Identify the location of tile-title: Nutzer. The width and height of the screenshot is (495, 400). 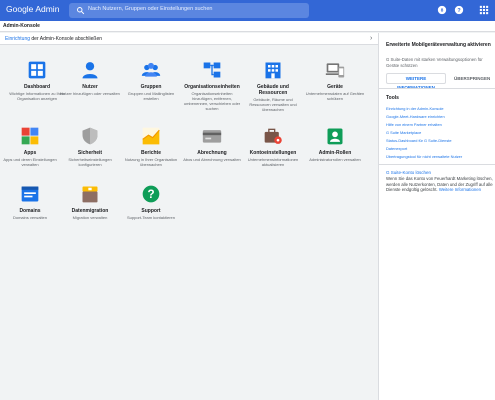
(90, 87).